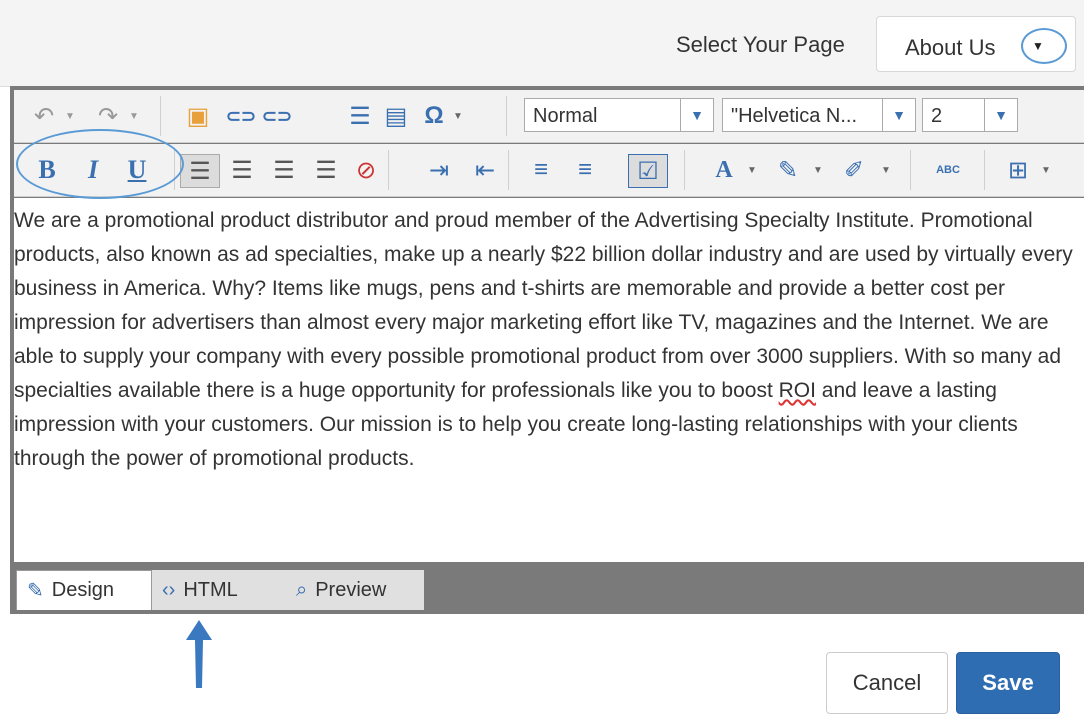 Image resolution: width=1084 pixels, height=714 pixels. What do you see at coordinates (108, 116) in the screenshot?
I see `redo-icon: ↷` at bounding box center [108, 116].